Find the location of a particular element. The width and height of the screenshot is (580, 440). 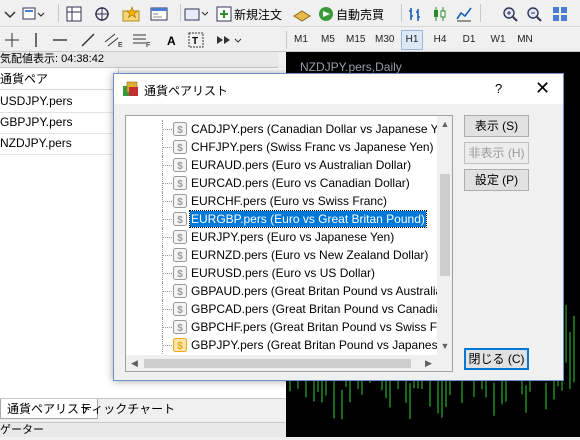

symbol-list-item: $ EURJPY.pers (Euro vs Japanese Yen) is located at coordinates (282, 237).